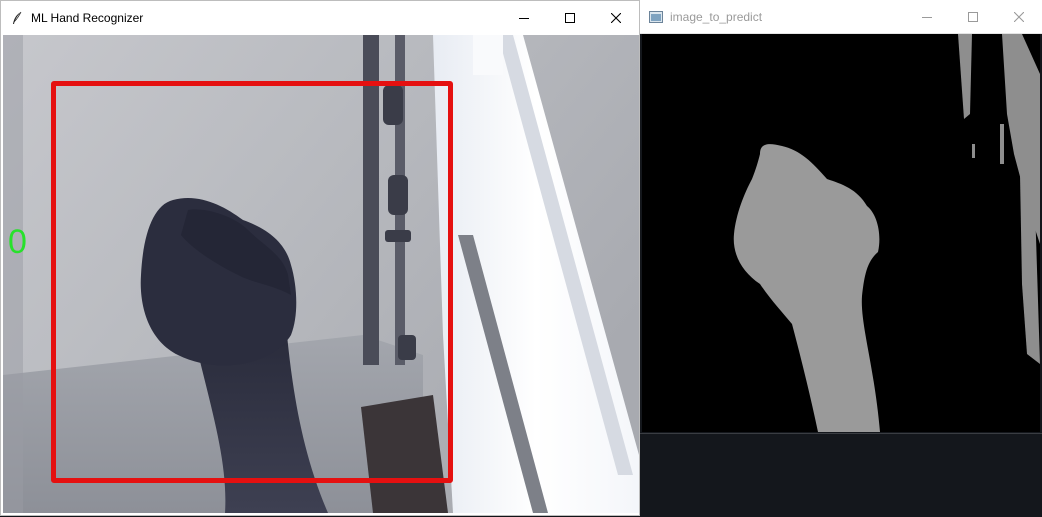 This screenshot has width=1042, height=517. I want to click on predict-window-title: image_to_predict, so click(716, 16).